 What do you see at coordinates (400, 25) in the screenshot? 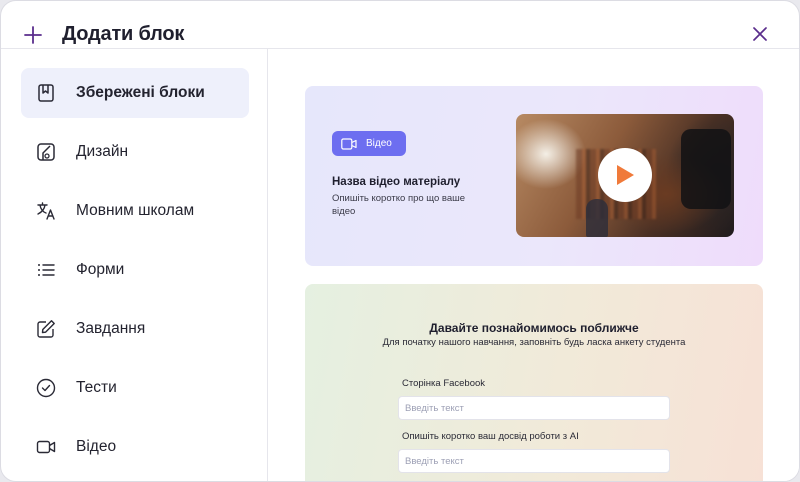
I see `modal-header: Додати блок` at bounding box center [400, 25].